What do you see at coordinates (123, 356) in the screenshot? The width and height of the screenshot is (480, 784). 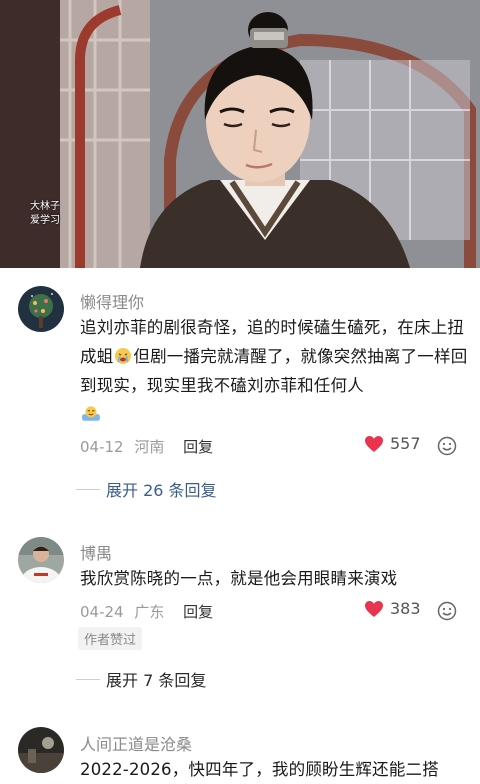 I see `crying-face-icon` at bounding box center [123, 356].